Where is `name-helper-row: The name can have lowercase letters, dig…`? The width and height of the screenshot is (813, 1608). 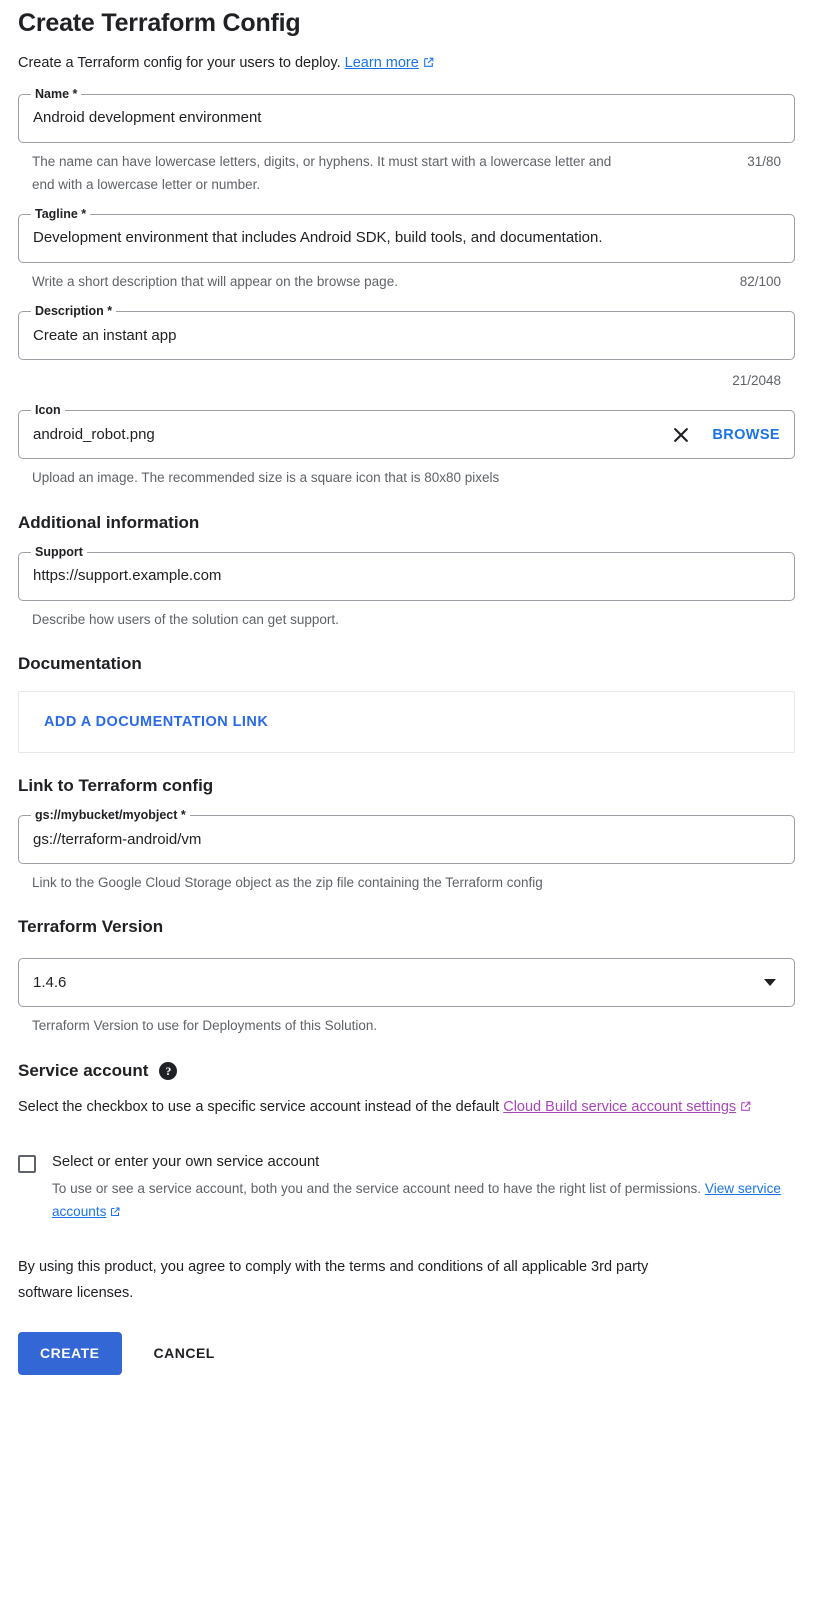 name-helper-row: The name can have lowercase letters, dig… is located at coordinates (406, 173).